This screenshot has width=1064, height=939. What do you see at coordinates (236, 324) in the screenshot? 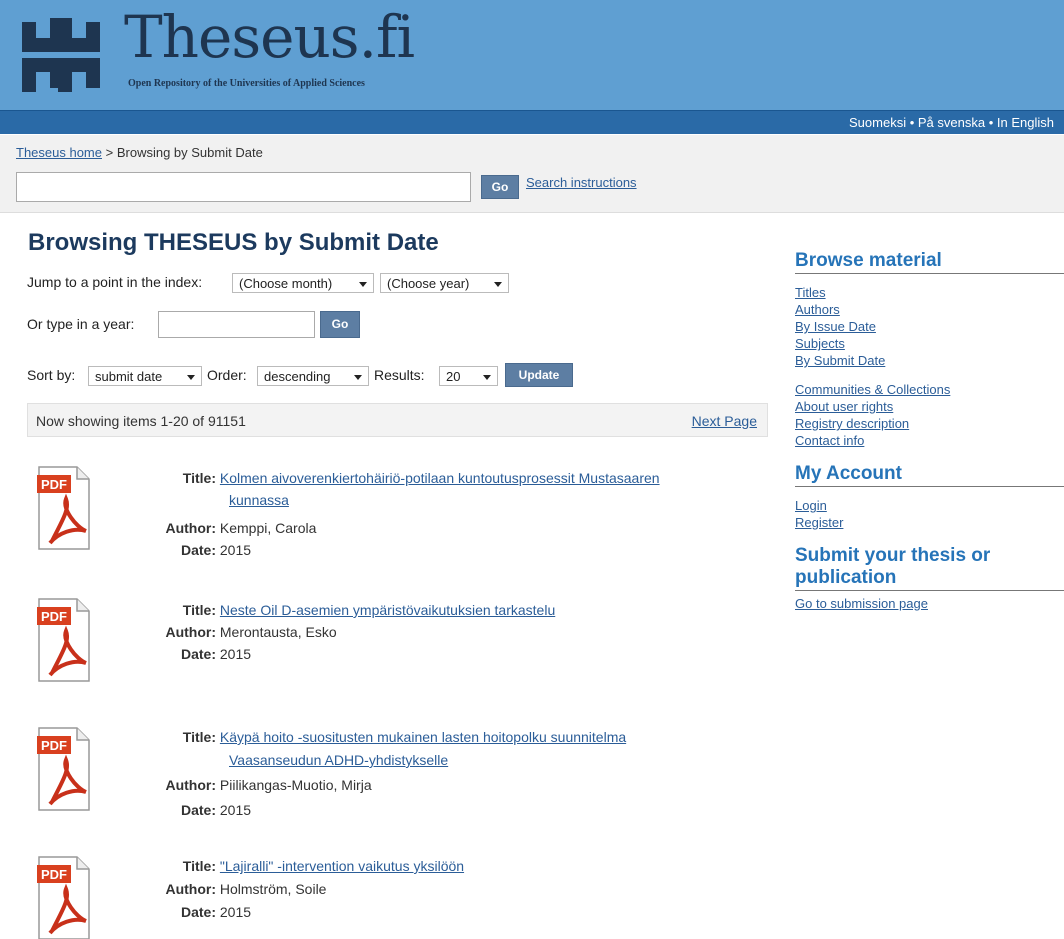
I see `year-input` at bounding box center [236, 324].